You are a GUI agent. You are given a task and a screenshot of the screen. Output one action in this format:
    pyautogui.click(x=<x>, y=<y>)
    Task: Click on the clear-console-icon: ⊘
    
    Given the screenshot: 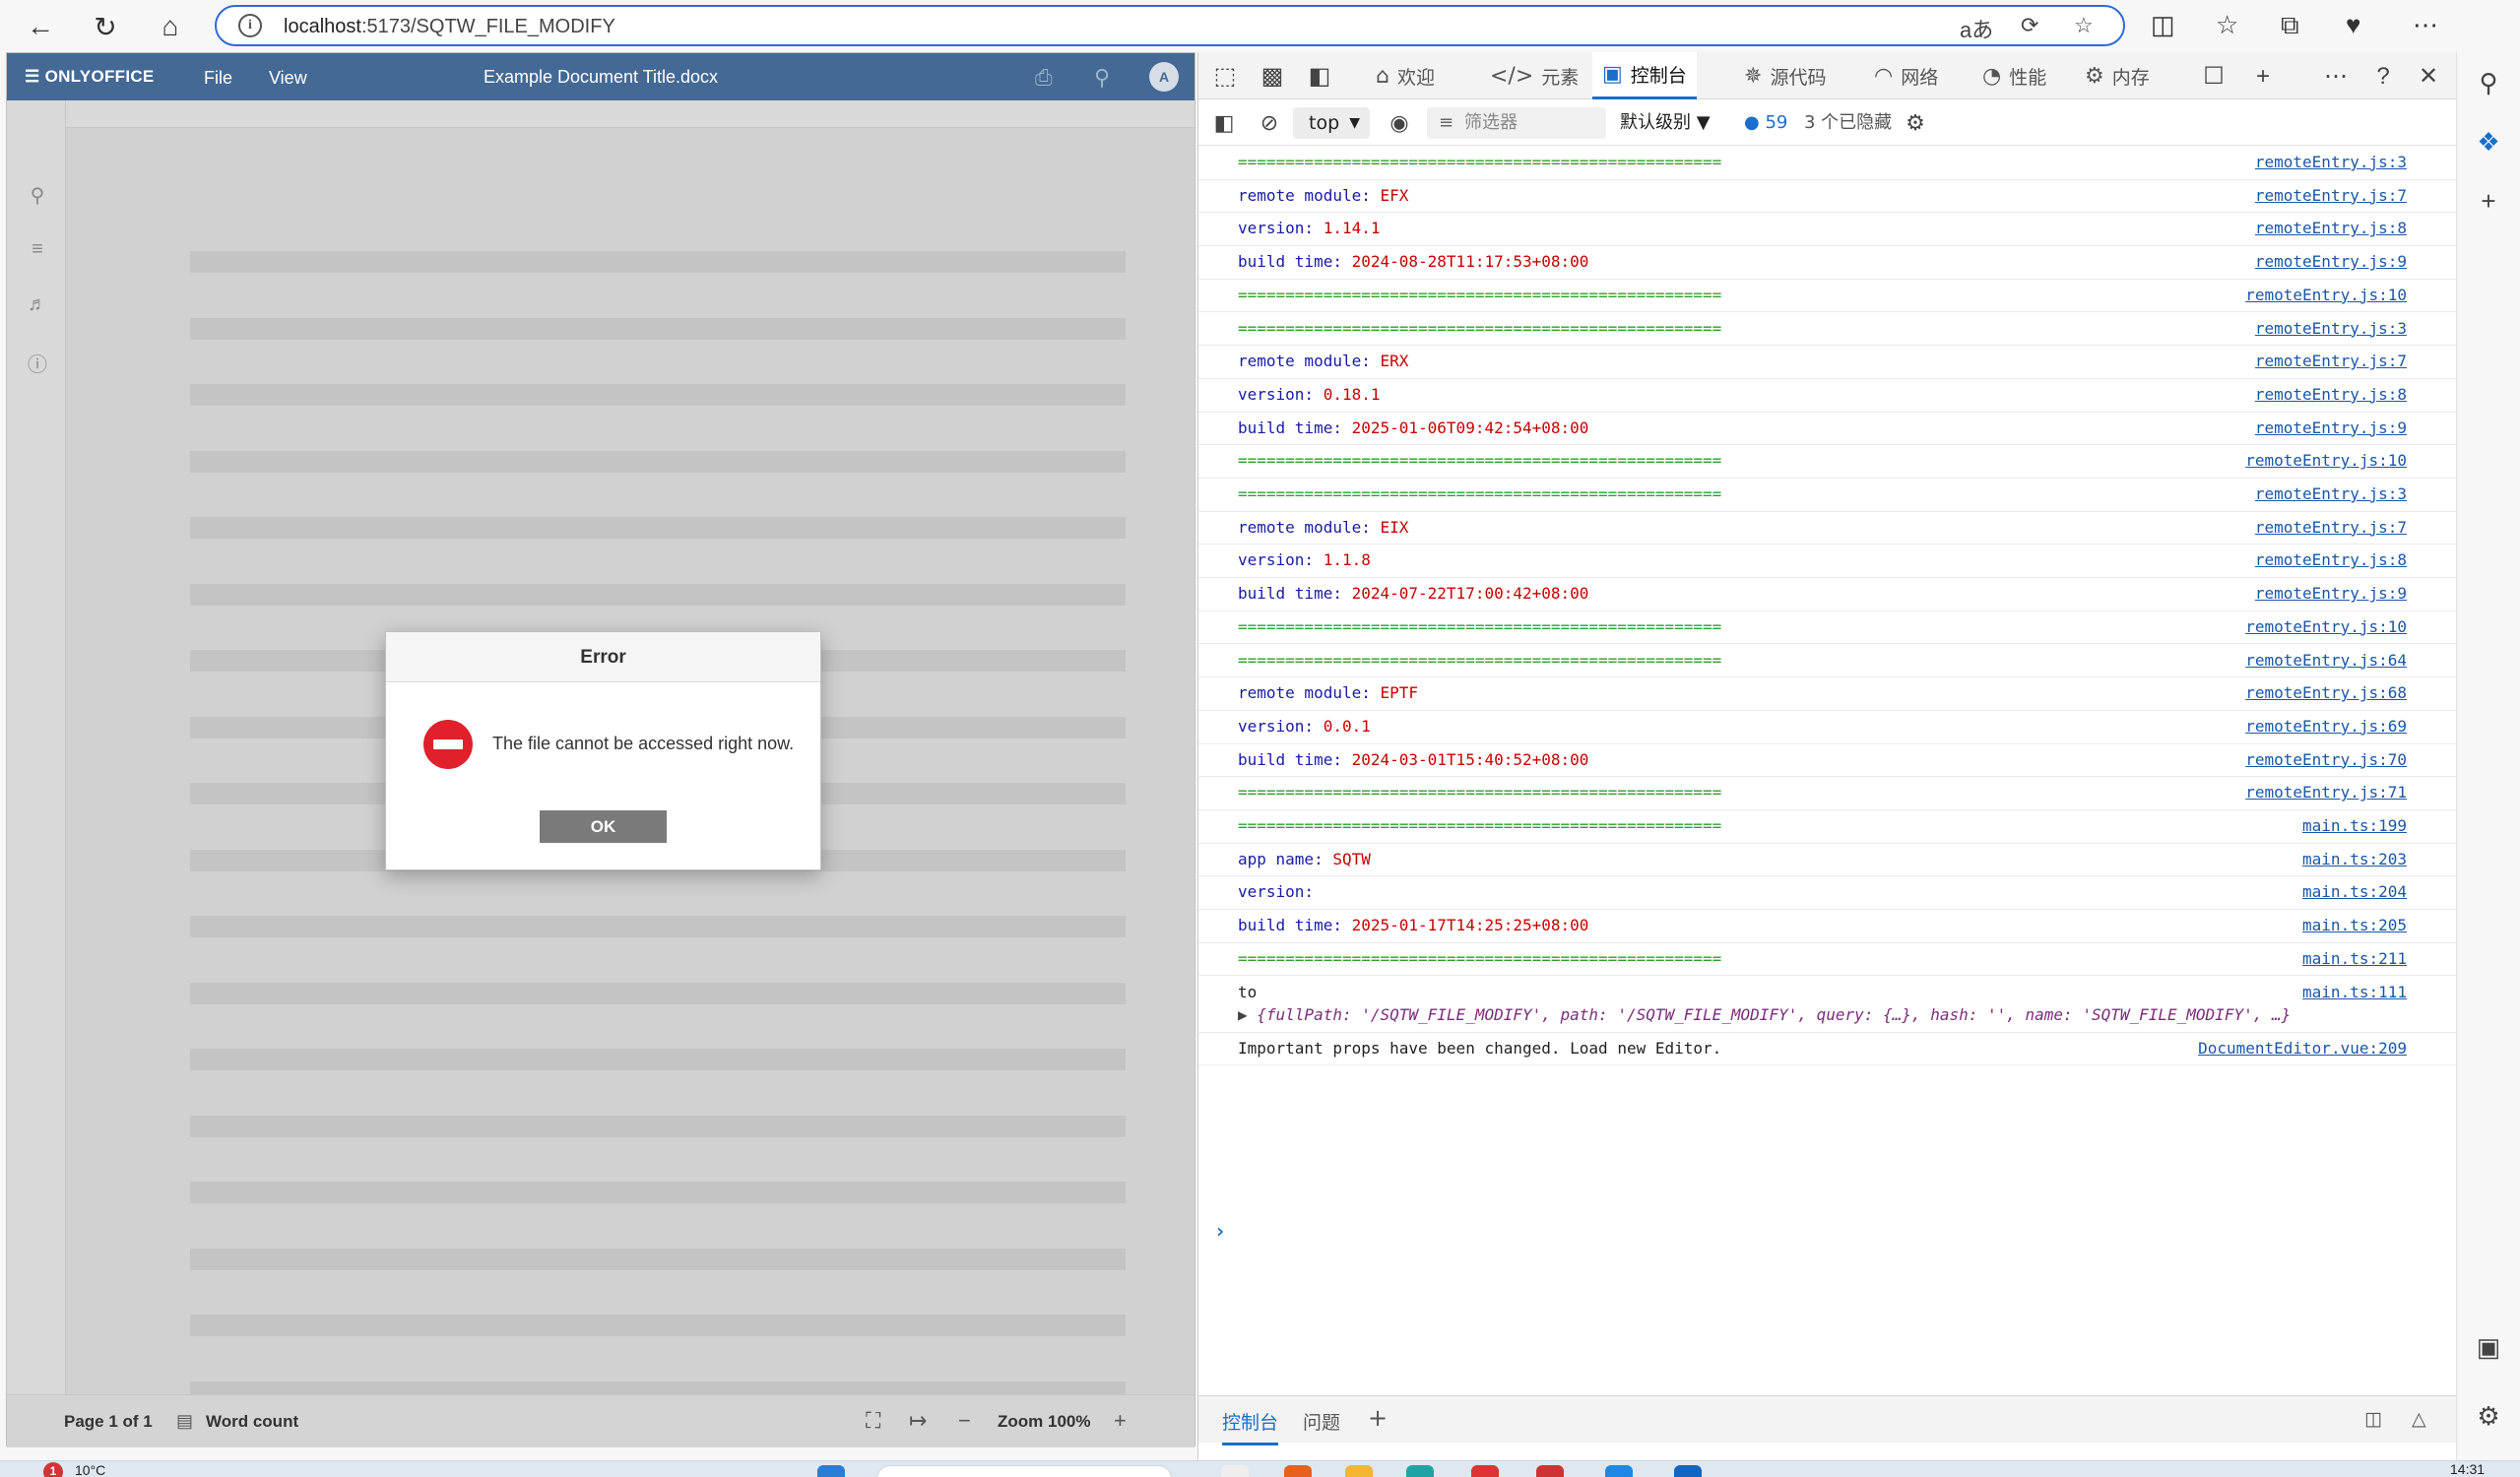 What is the action you would take?
    pyautogui.click(x=1269, y=123)
    